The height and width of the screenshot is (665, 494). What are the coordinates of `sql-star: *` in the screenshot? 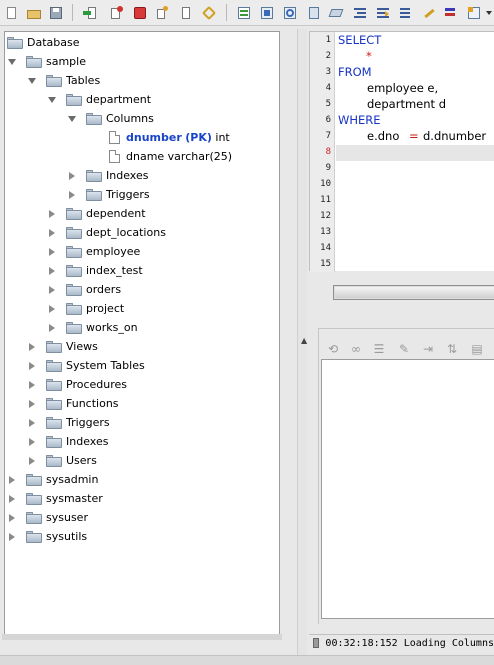 It's located at (369, 56).